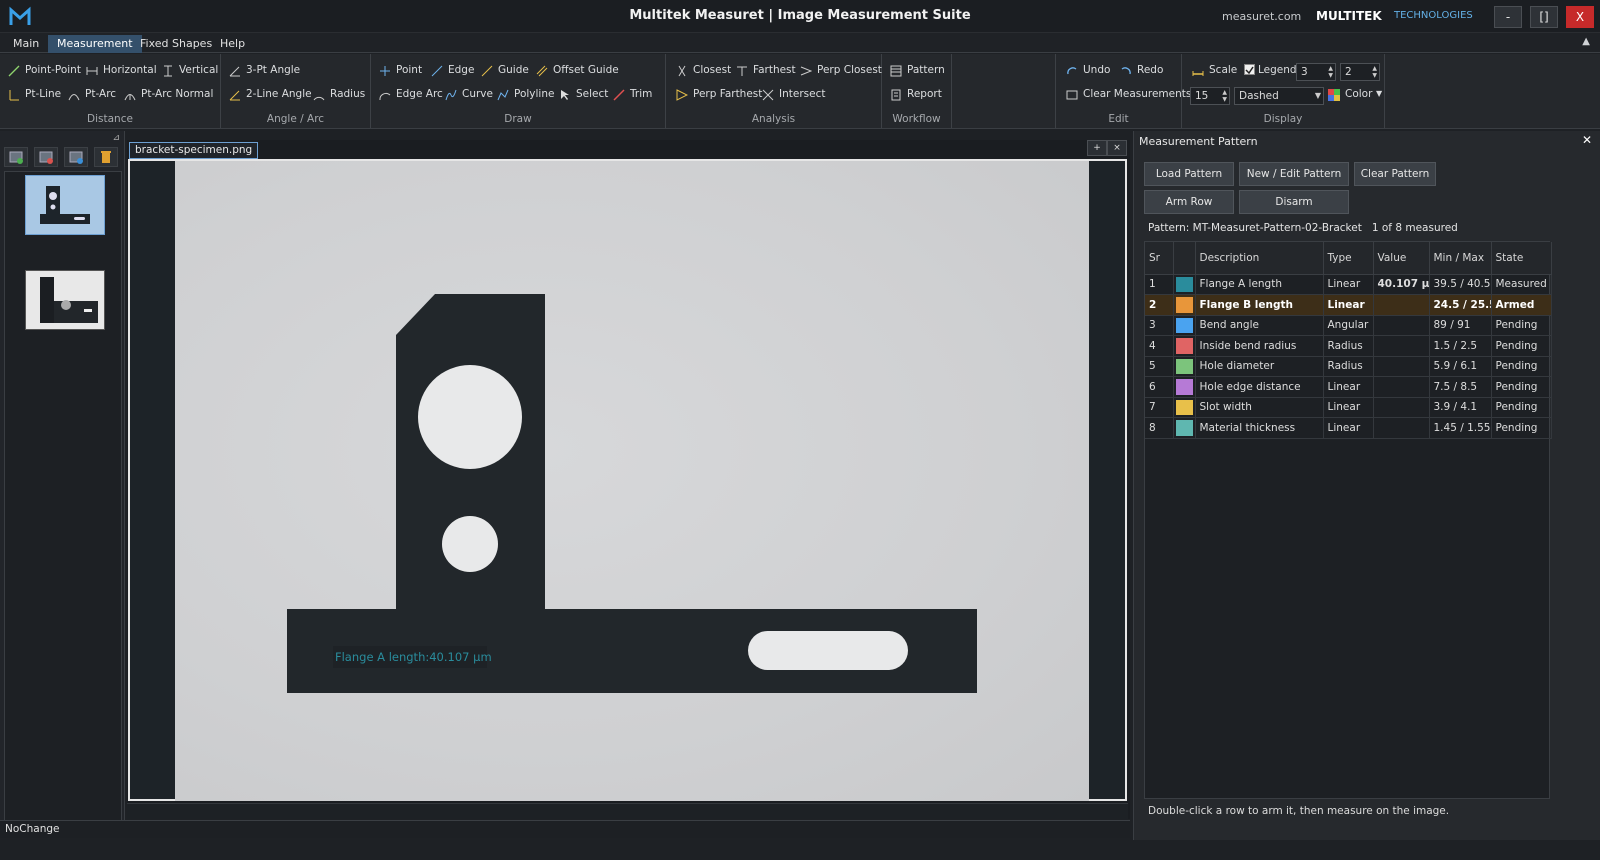  What do you see at coordinates (1189, 174) in the screenshot?
I see `load-pattern-button: Load Pattern` at bounding box center [1189, 174].